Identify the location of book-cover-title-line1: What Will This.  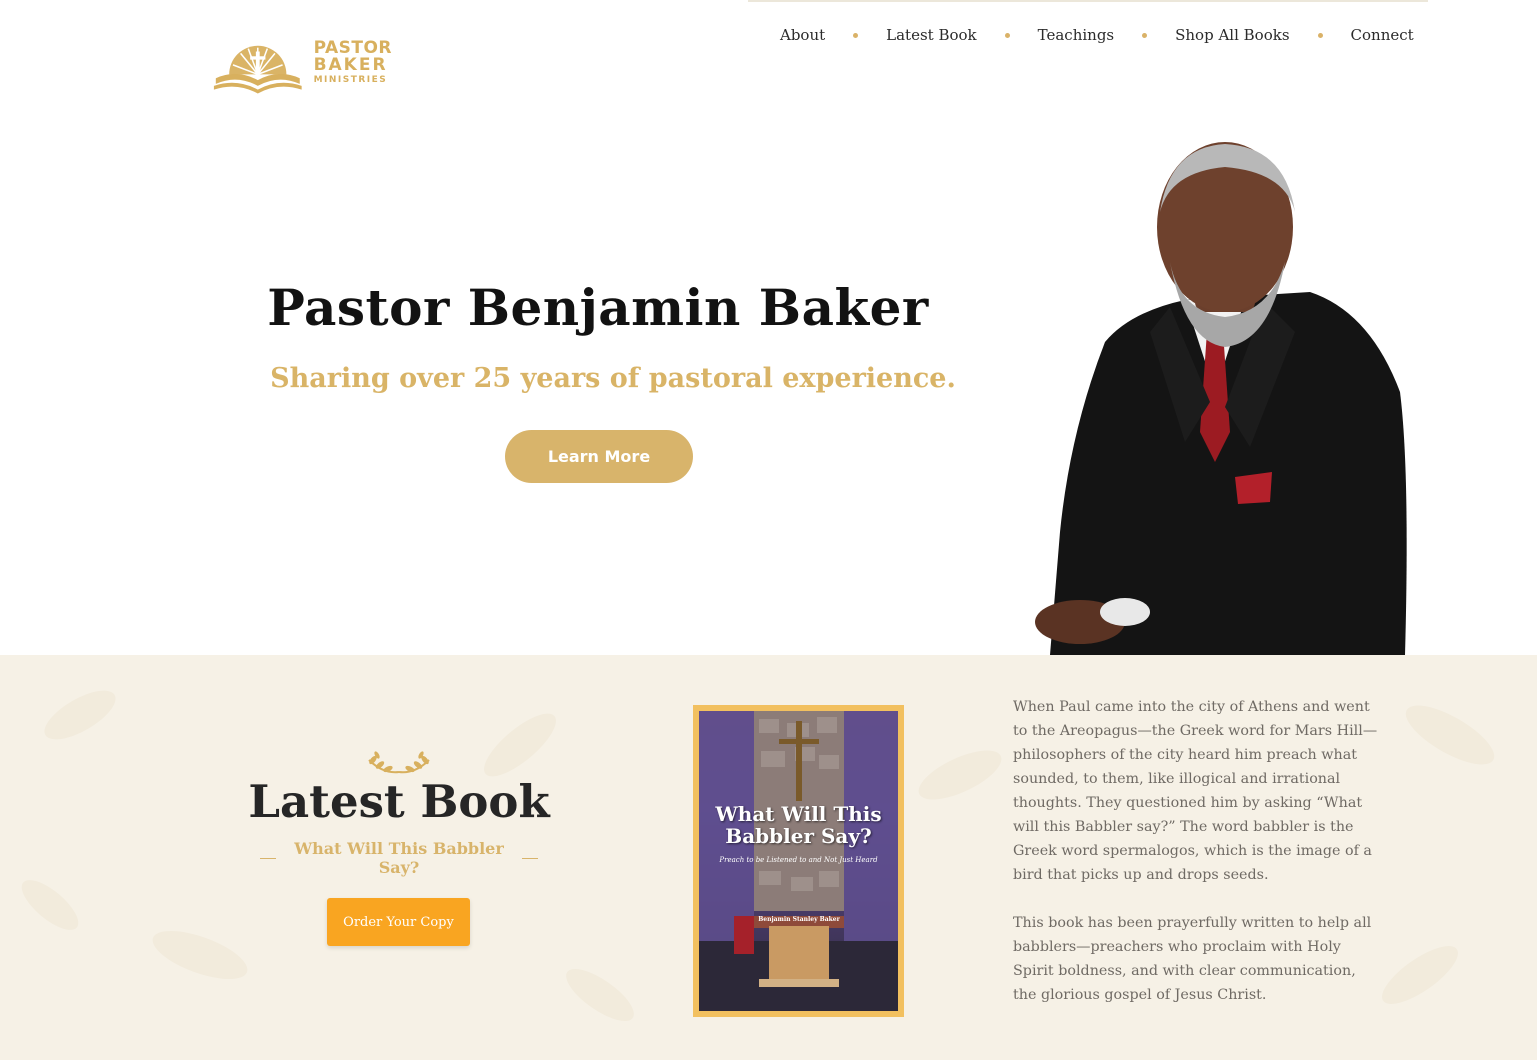
(798, 814).